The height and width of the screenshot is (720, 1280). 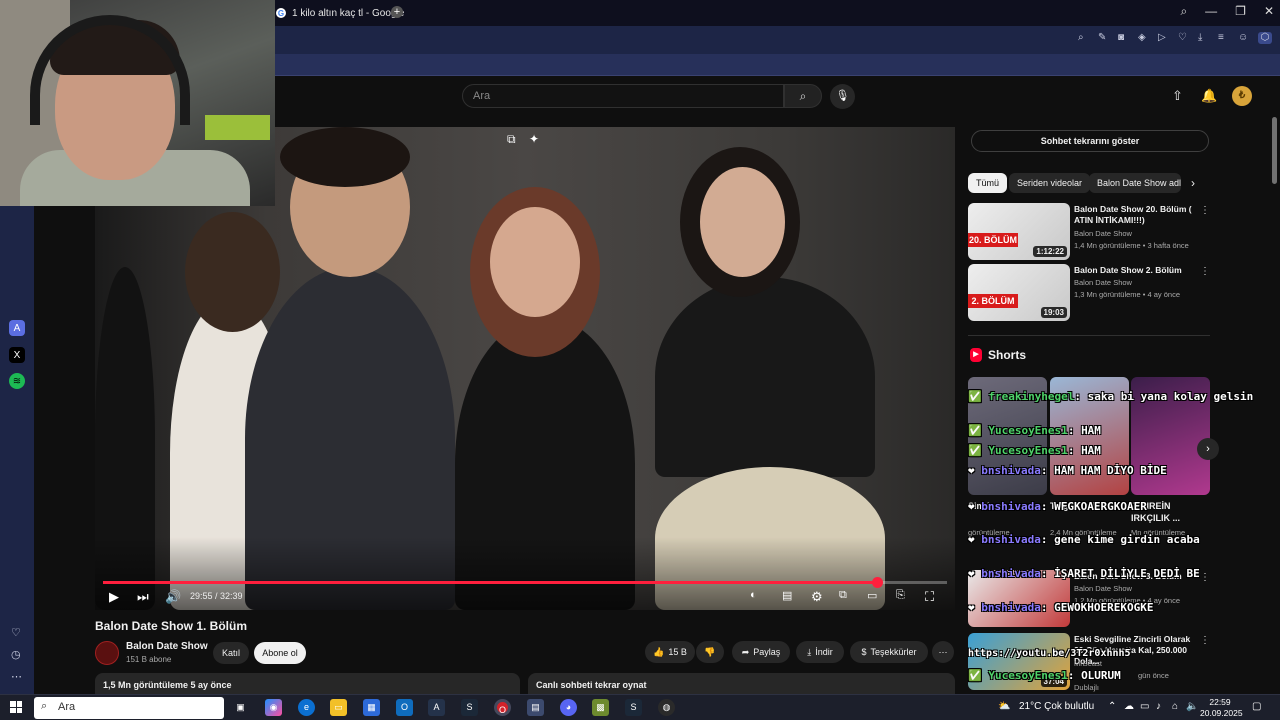 I want to click on search-input: Ara, so click(x=623, y=96).